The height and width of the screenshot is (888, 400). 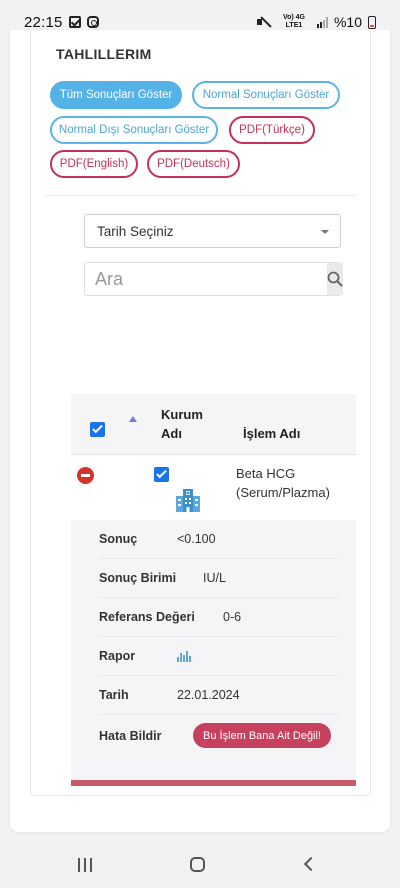 I want to click on column-header-operation: İşlem Adı, so click(x=271, y=433).